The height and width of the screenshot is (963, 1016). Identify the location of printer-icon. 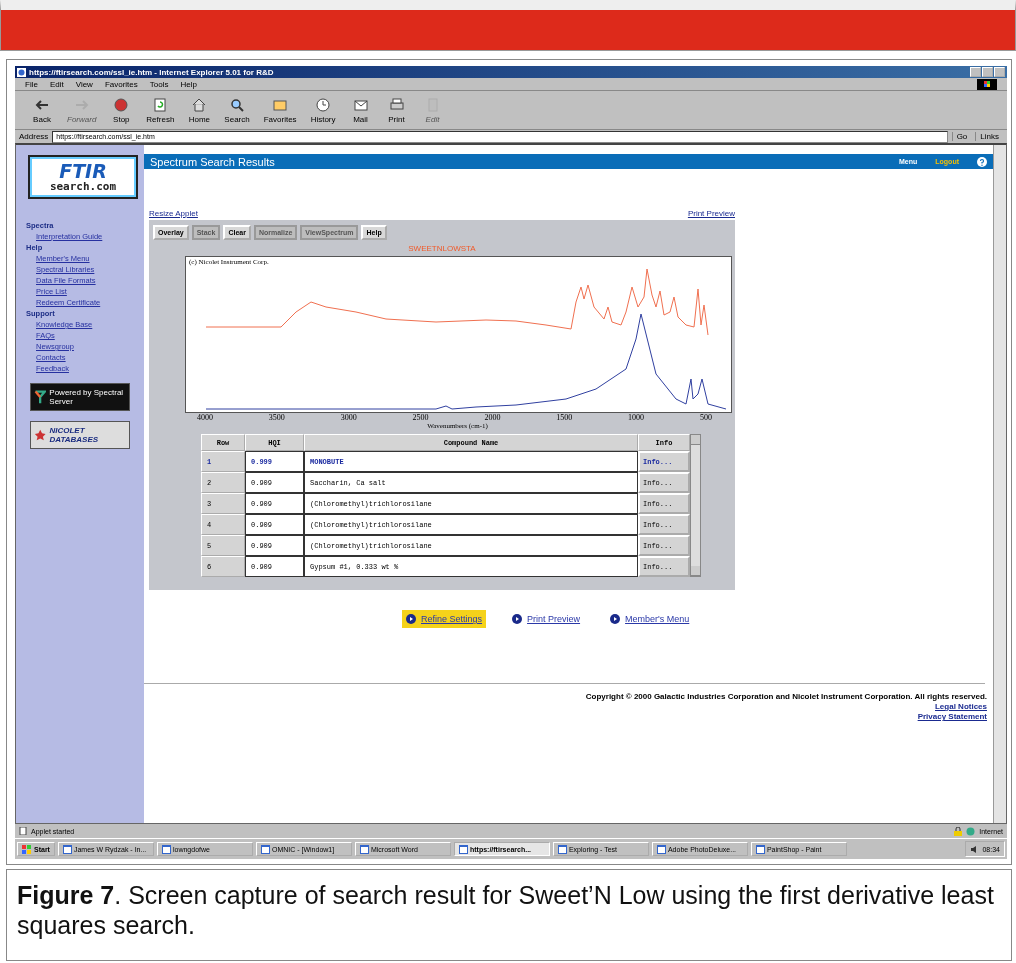
(396, 104).